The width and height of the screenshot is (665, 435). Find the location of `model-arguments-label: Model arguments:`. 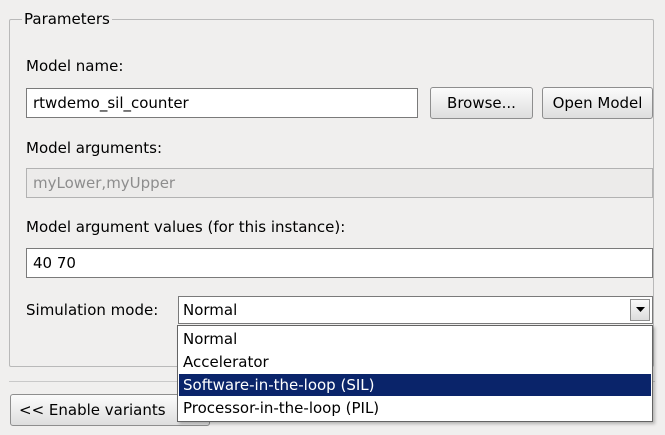

model-arguments-label: Model arguments: is located at coordinates (94, 148).